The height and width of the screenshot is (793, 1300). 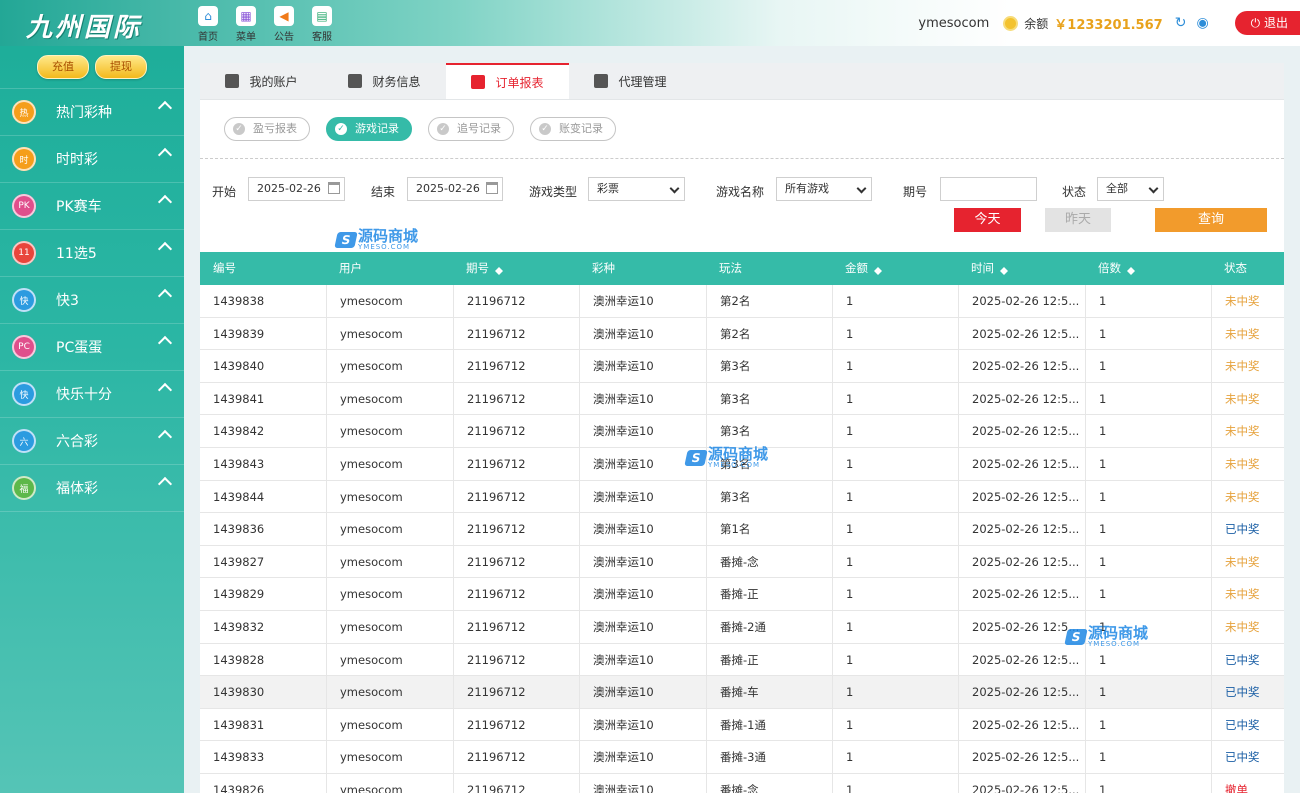 What do you see at coordinates (350, 268) in the screenshot?
I see `column-header-label: 用户` at bounding box center [350, 268].